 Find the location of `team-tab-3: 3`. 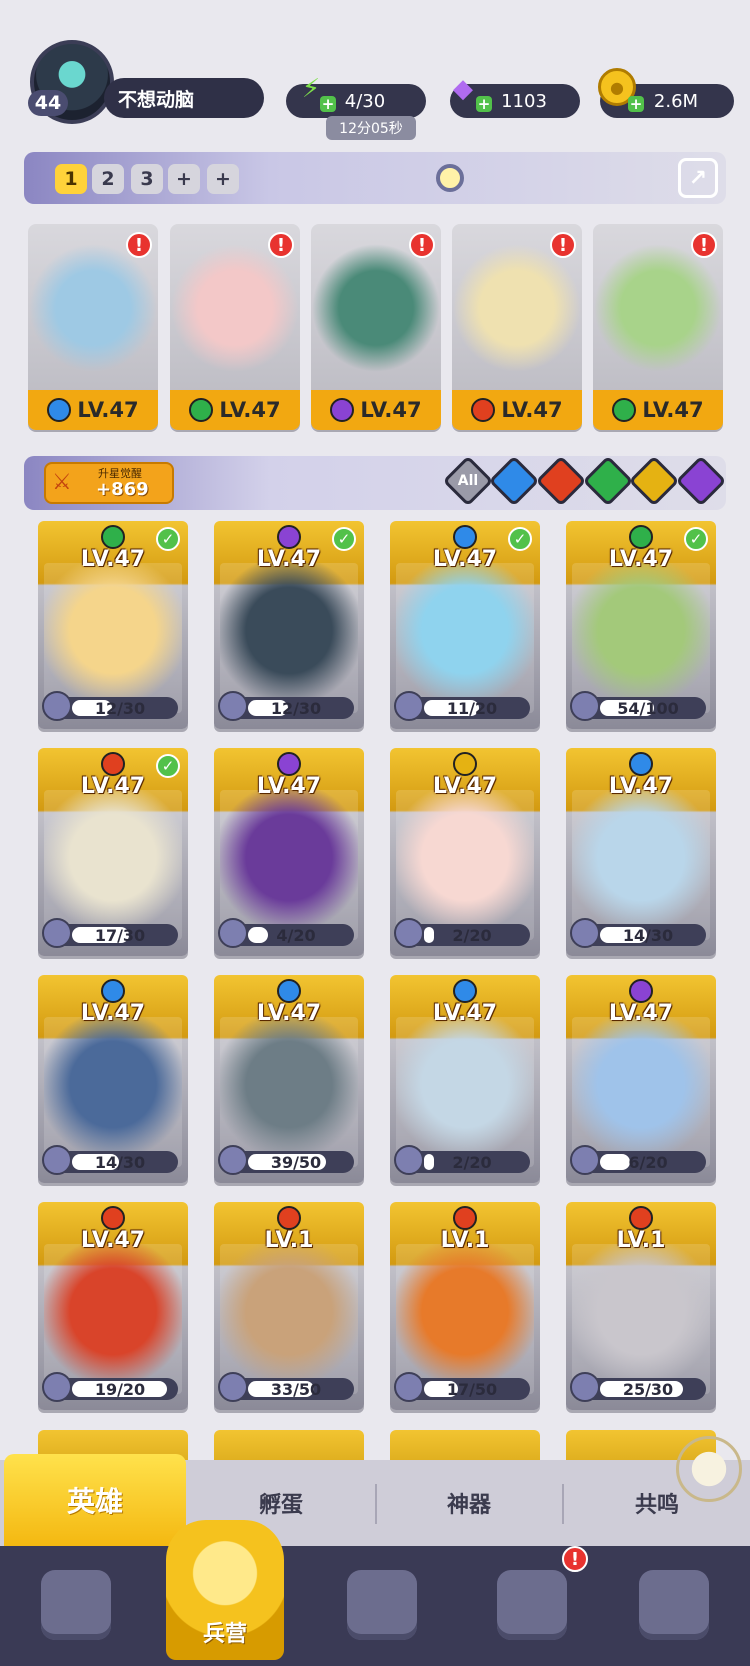

team-tab-3: 3 is located at coordinates (147, 179).